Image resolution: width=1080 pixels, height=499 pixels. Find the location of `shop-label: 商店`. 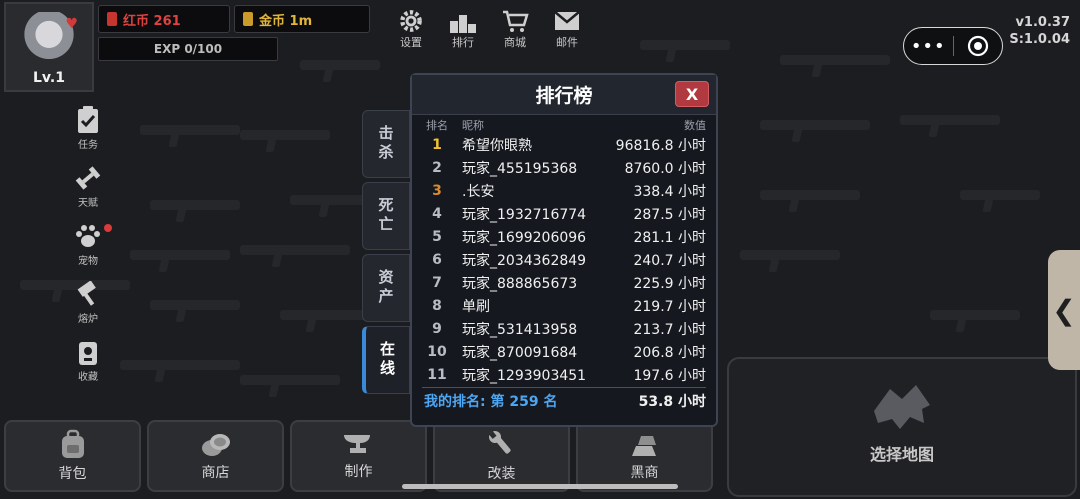

shop-label: 商店 is located at coordinates (215, 473).